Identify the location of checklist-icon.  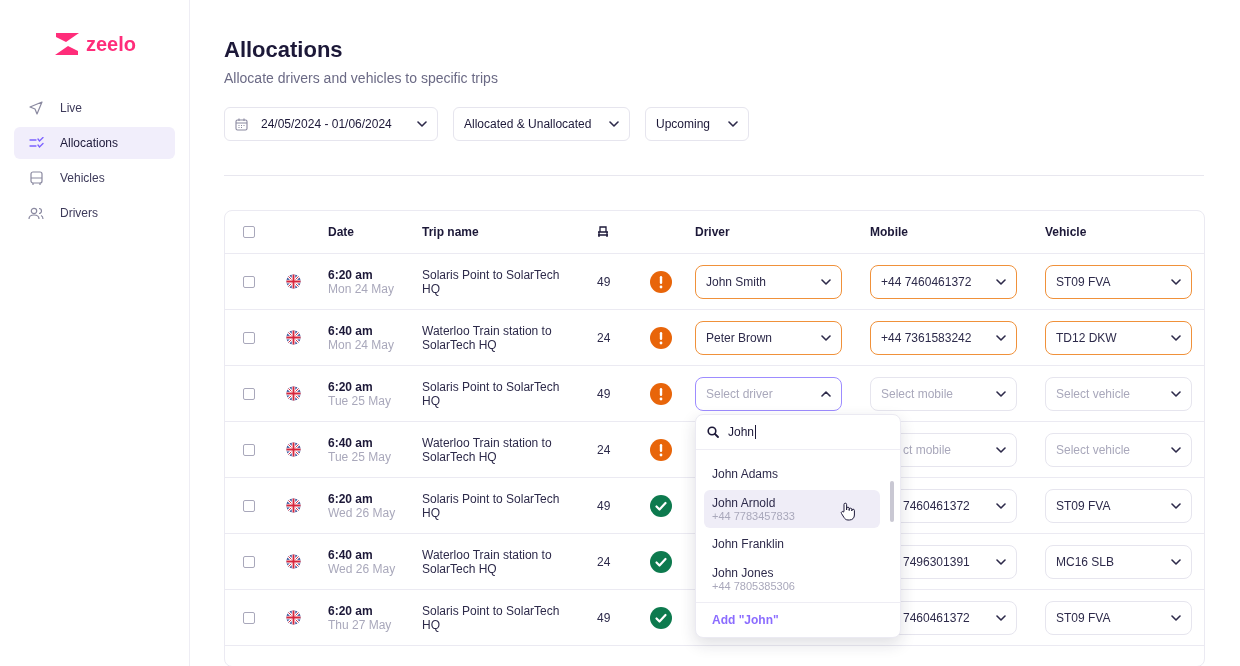
(36, 143).